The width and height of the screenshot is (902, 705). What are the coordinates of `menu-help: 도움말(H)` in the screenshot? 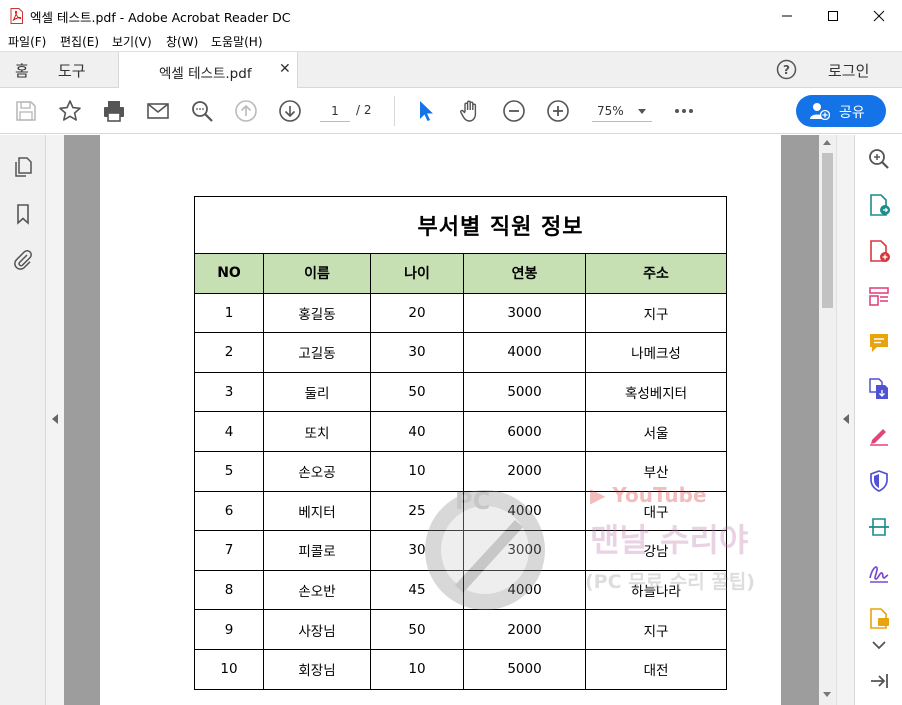 It's located at (237, 41).